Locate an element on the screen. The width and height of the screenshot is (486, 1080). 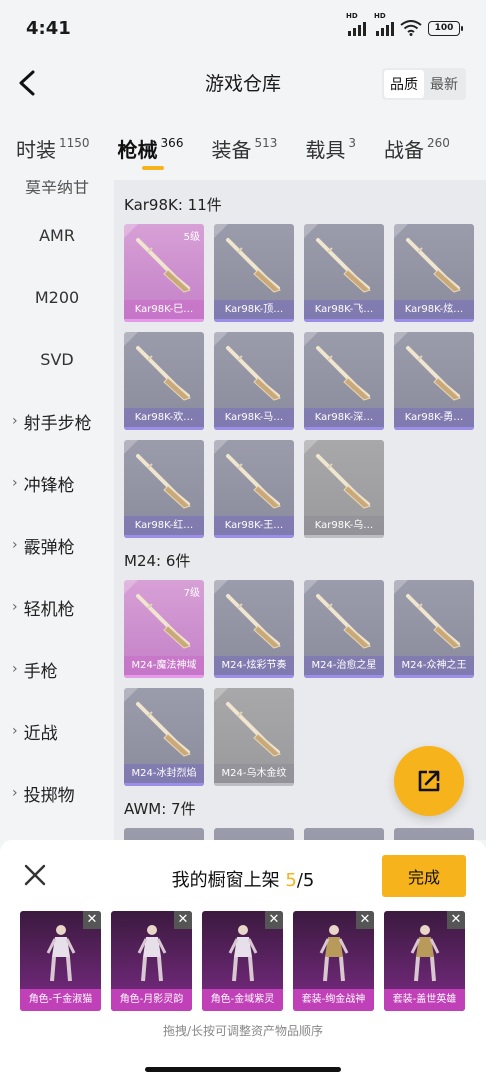
tab-equipment: 装备 513 is located at coordinates (244, 146).